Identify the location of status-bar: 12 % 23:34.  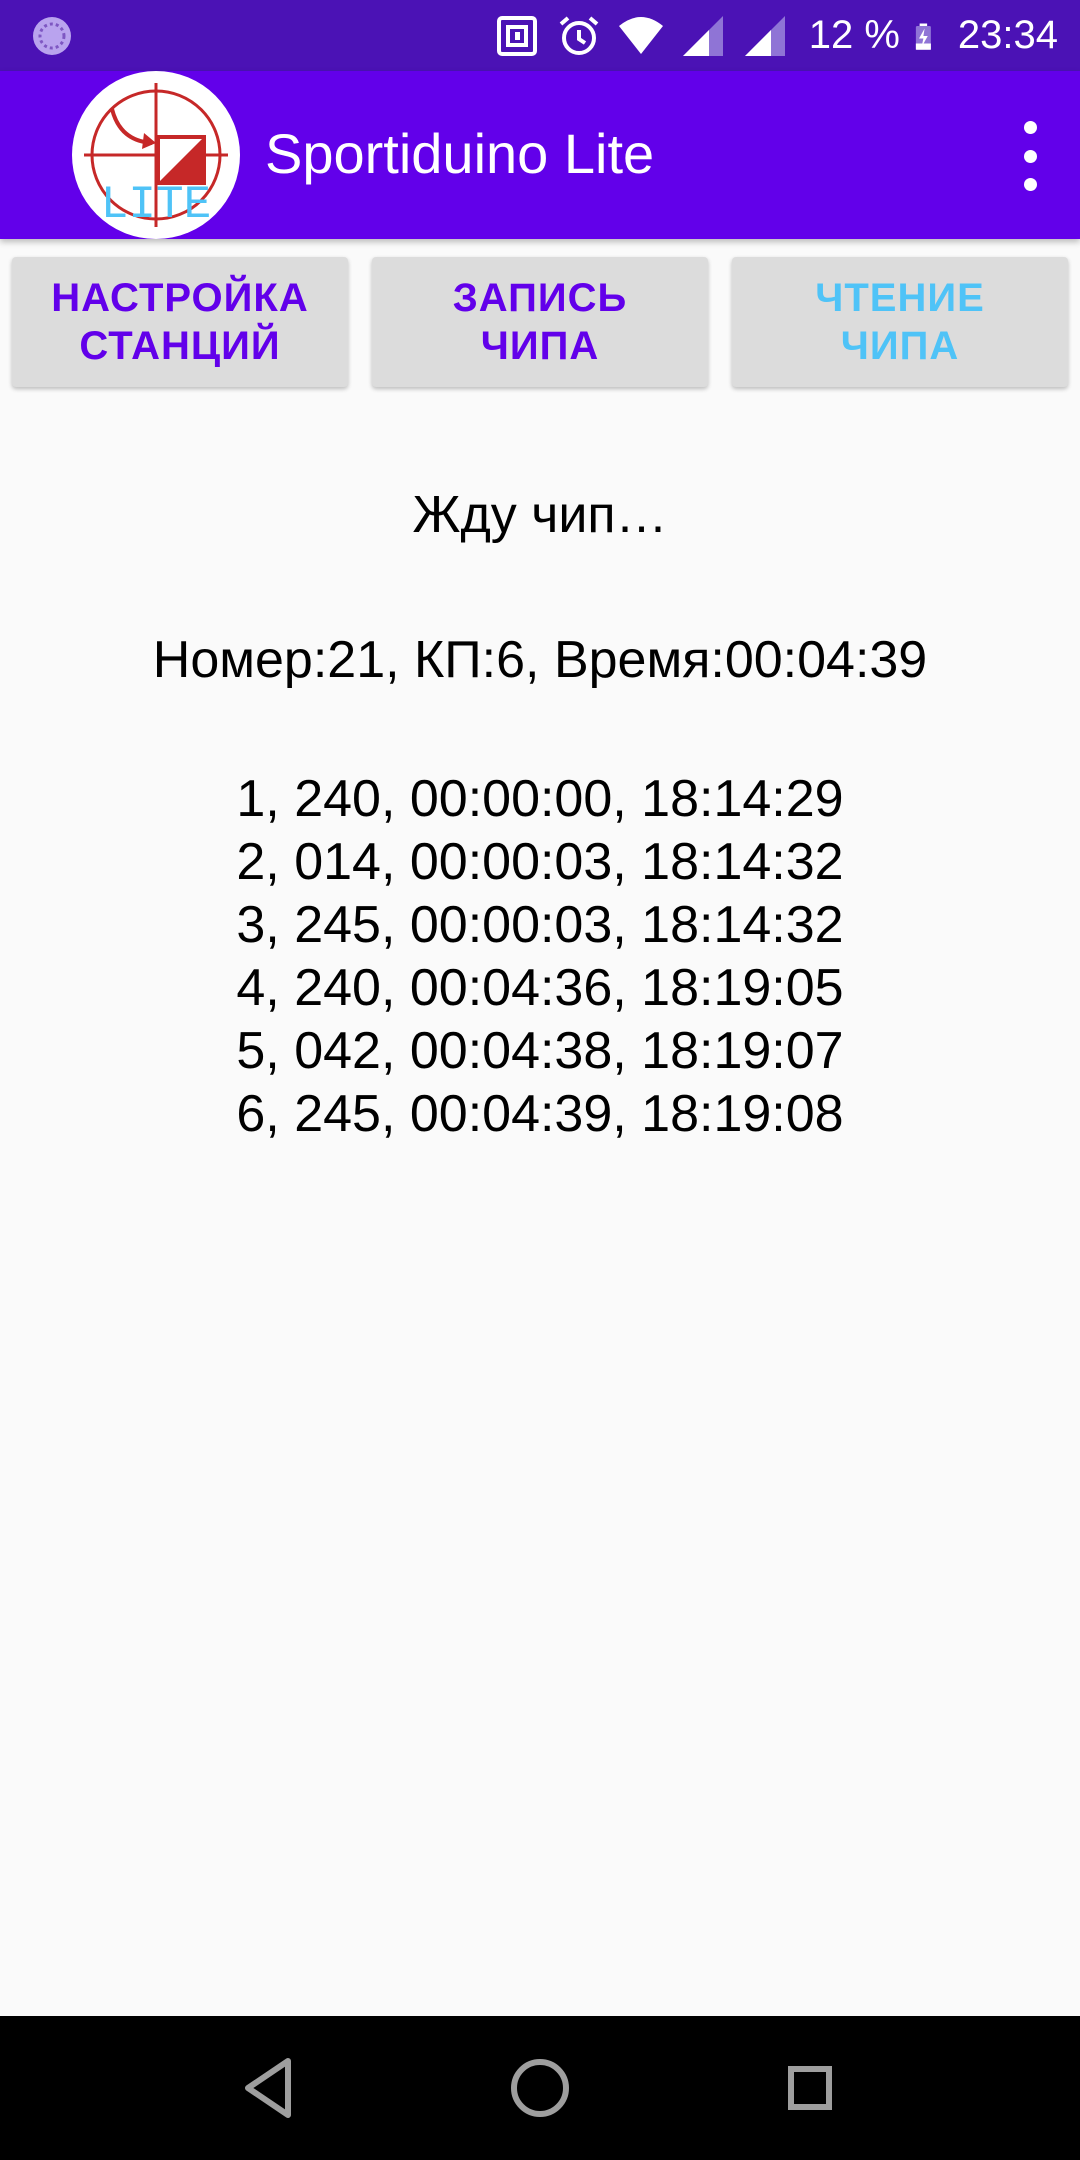
(540, 35).